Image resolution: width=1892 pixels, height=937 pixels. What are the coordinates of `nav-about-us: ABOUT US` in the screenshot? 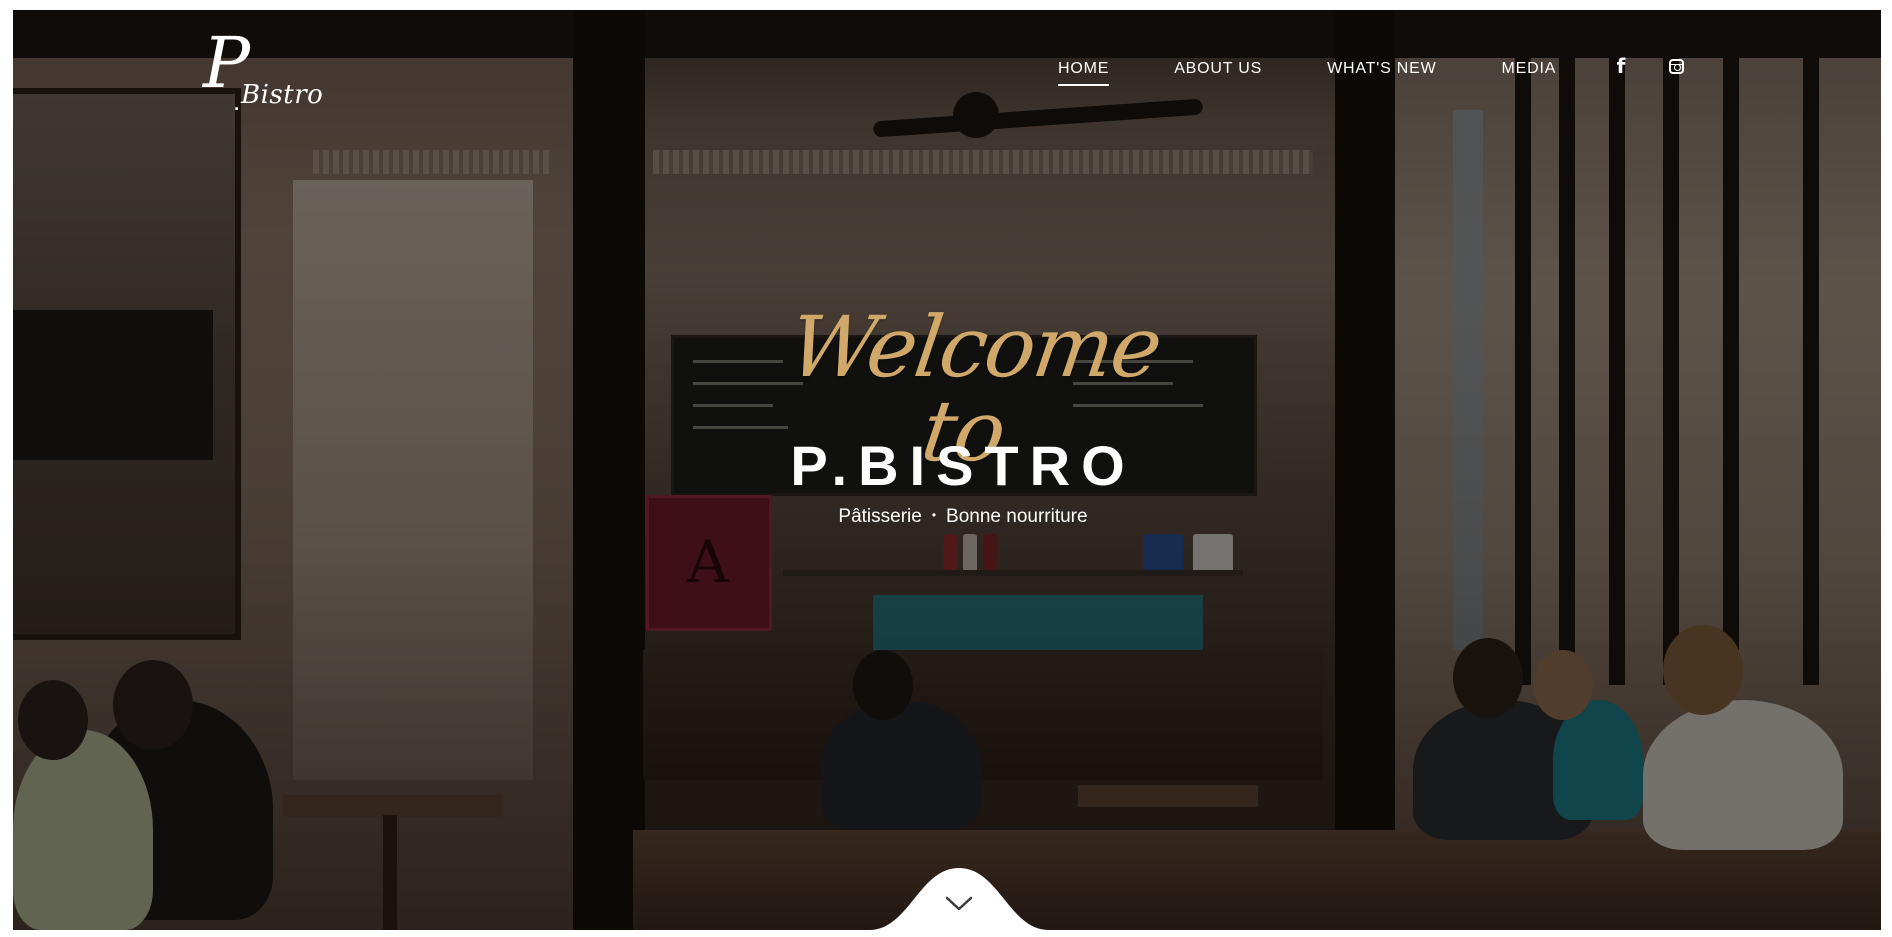 It's located at (1218, 72).